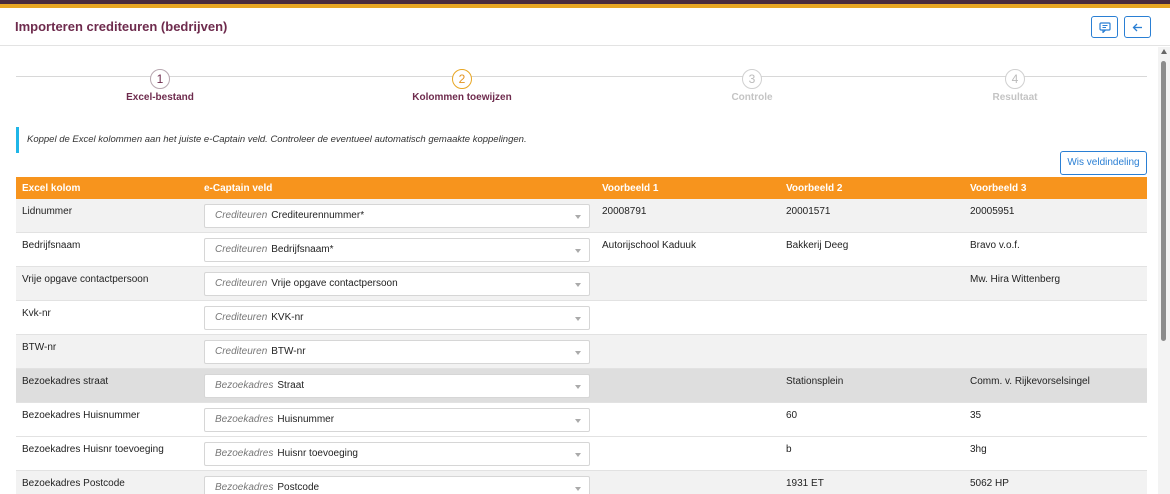 The width and height of the screenshot is (1170, 494). Describe the element at coordinates (1164, 51) in the screenshot. I see `scroll-up-arrow-icon` at that location.